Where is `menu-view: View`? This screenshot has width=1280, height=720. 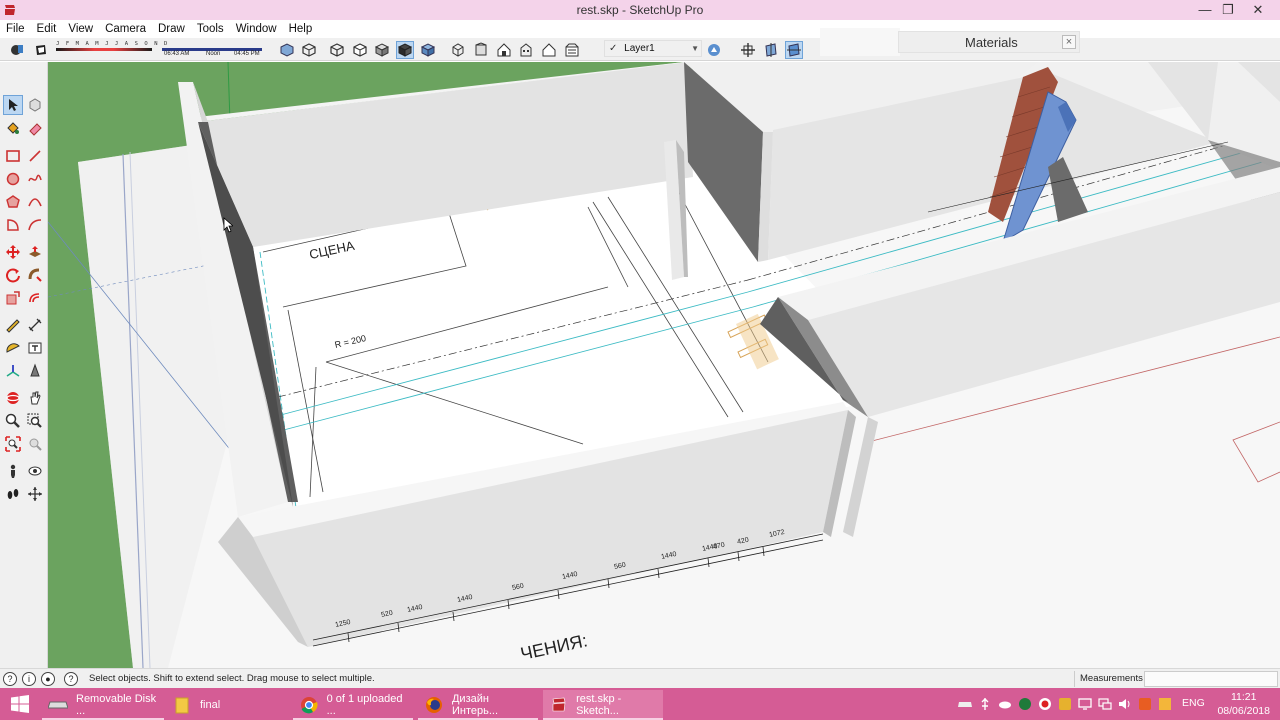
menu-view: View is located at coordinates (80, 29).